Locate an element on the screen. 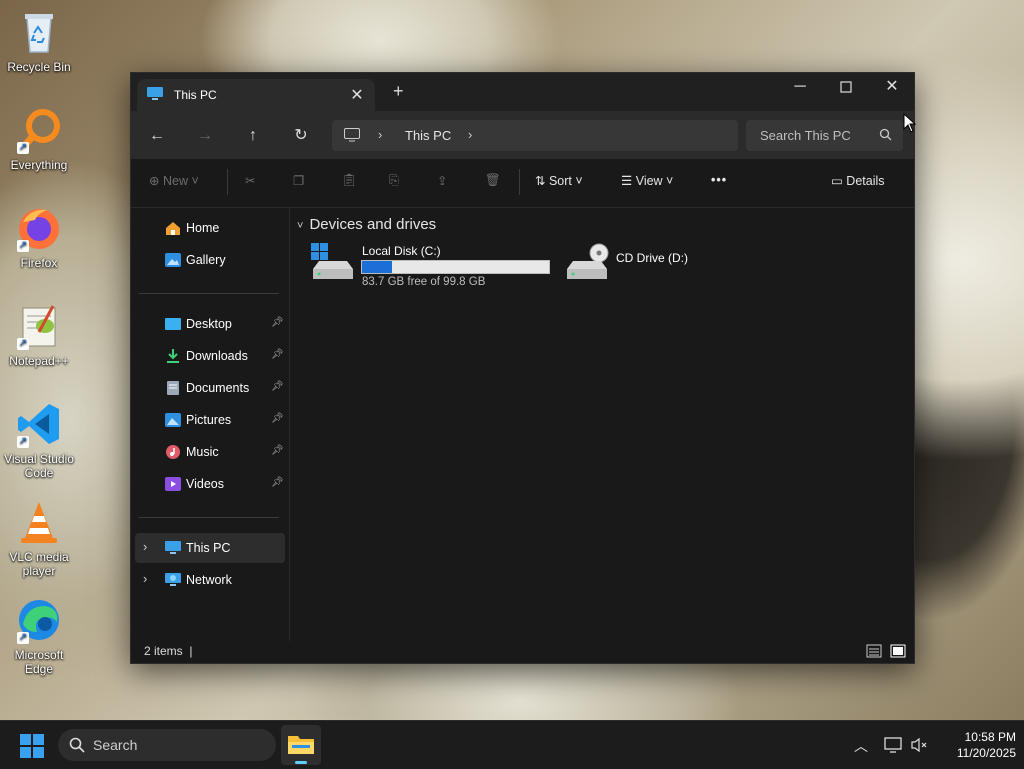  sidebar-label: Downloads is located at coordinates (217, 356).